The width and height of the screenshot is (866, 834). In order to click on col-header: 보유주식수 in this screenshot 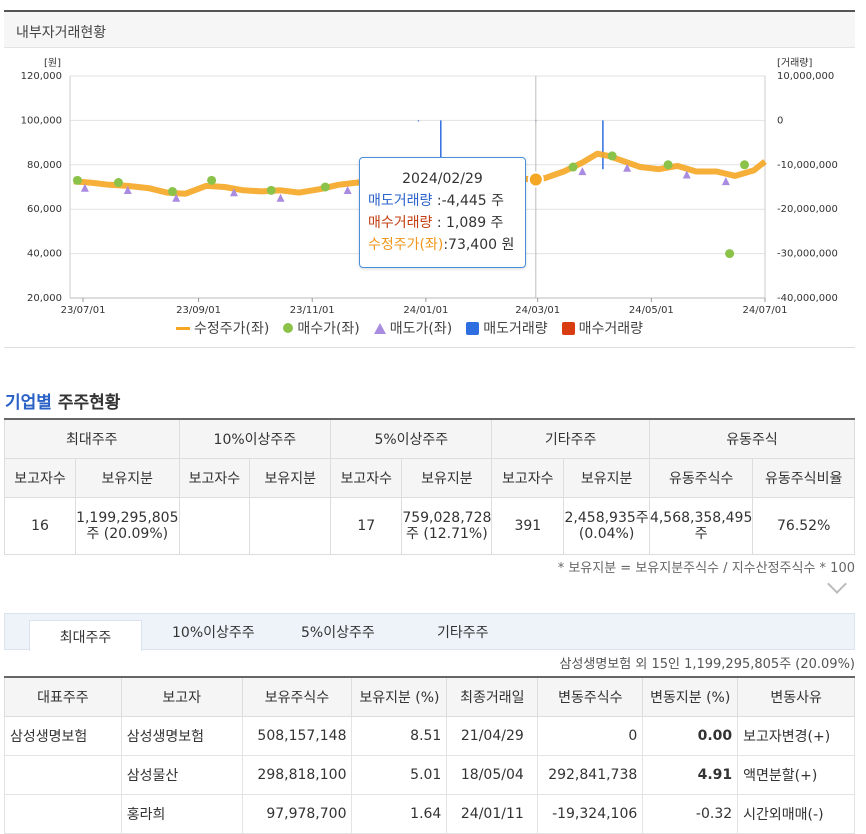, I will do `click(297, 696)`.